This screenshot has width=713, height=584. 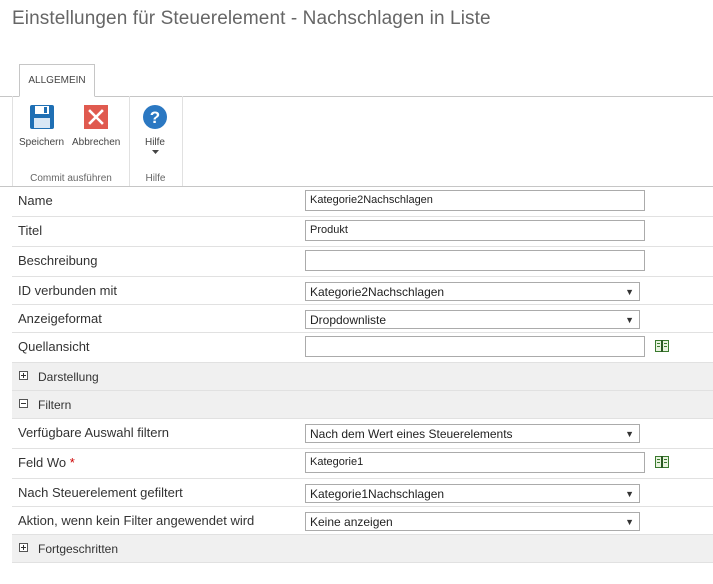 What do you see at coordinates (351, 522) in the screenshot?
I see `aktion-kein-filter-value: Keine anzeigen` at bounding box center [351, 522].